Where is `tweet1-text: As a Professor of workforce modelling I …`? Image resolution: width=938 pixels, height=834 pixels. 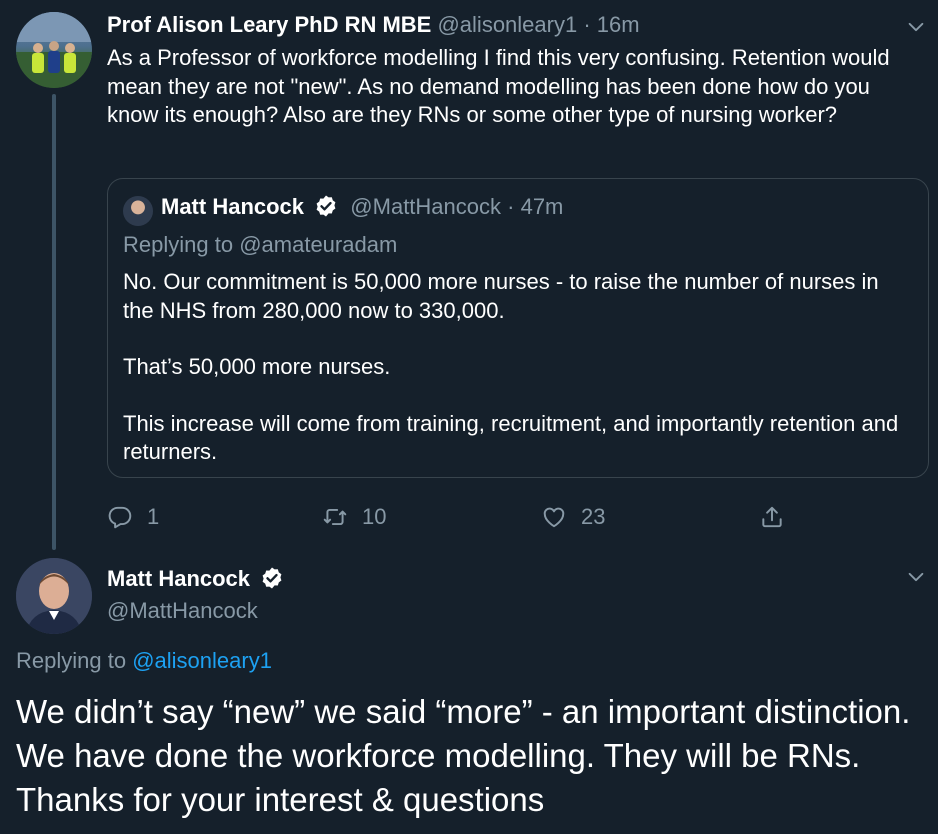
tweet1-text: As a Professor of workforce modelling I … is located at coordinates (498, 86).